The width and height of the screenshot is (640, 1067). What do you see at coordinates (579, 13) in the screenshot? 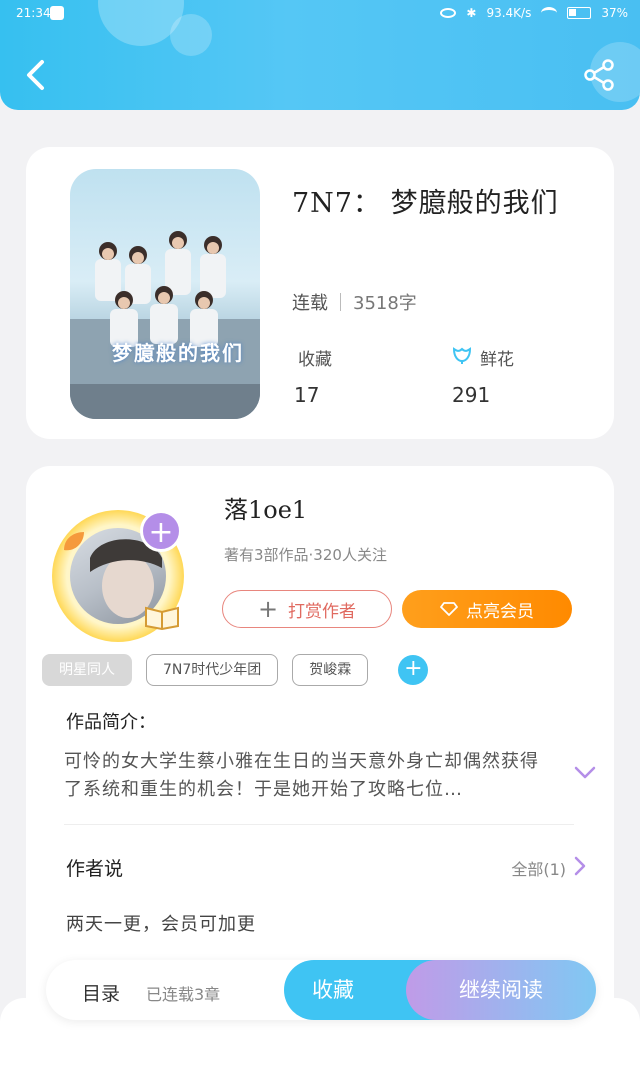
I see `battery-icon` at bounding box center [579, 13].